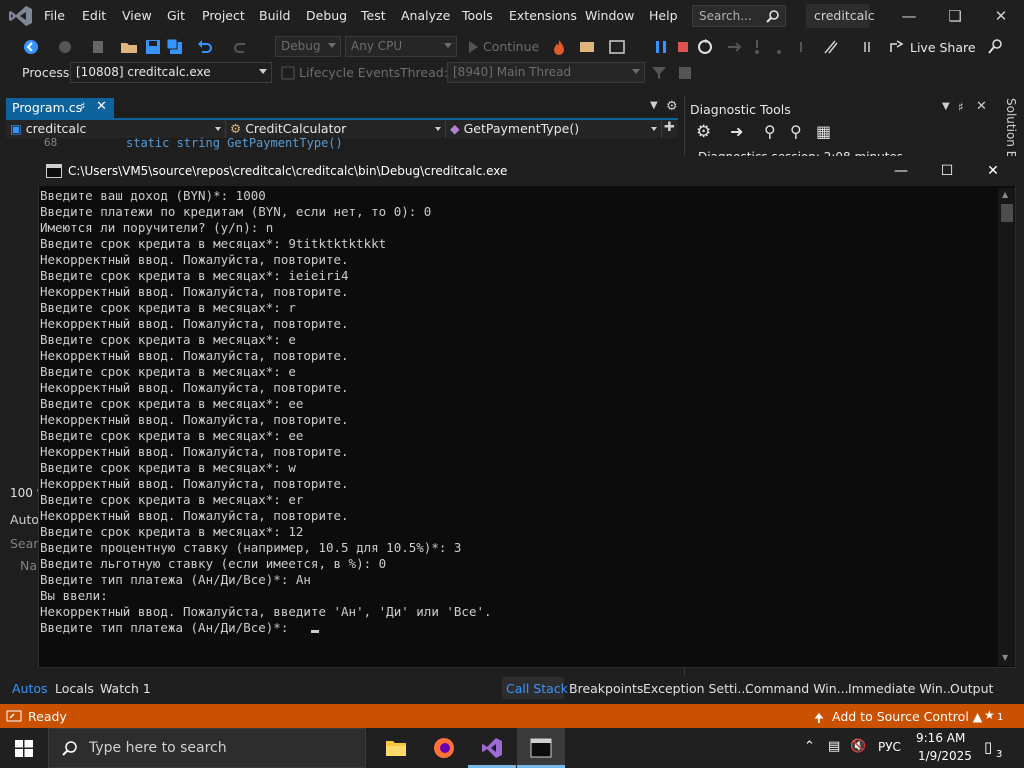  I want to click on save-icon, so click(153, 47).